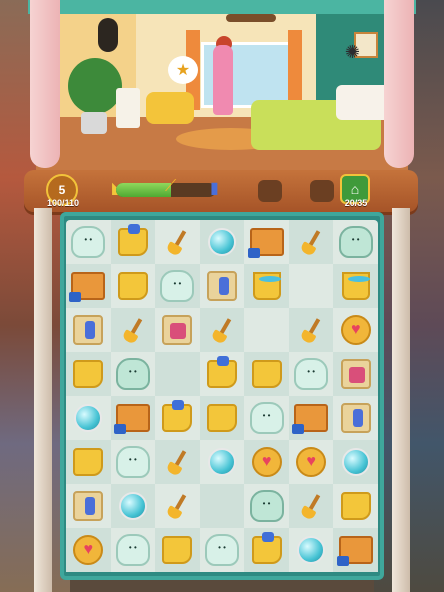  I want to click on armchair, so click(170, 108).